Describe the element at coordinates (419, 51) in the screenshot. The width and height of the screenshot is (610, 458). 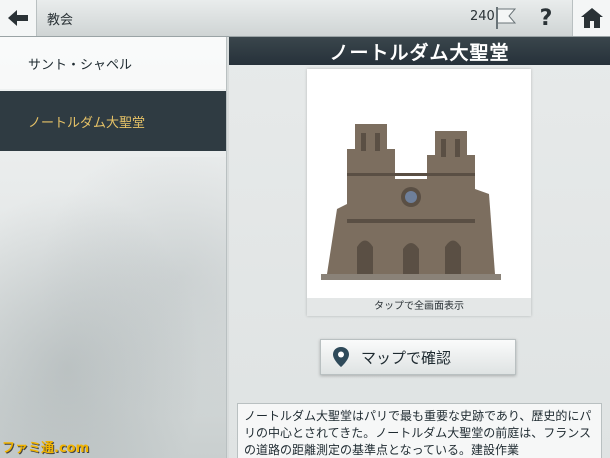
I see `page-title: ノートルダム大聖堂` at that location.